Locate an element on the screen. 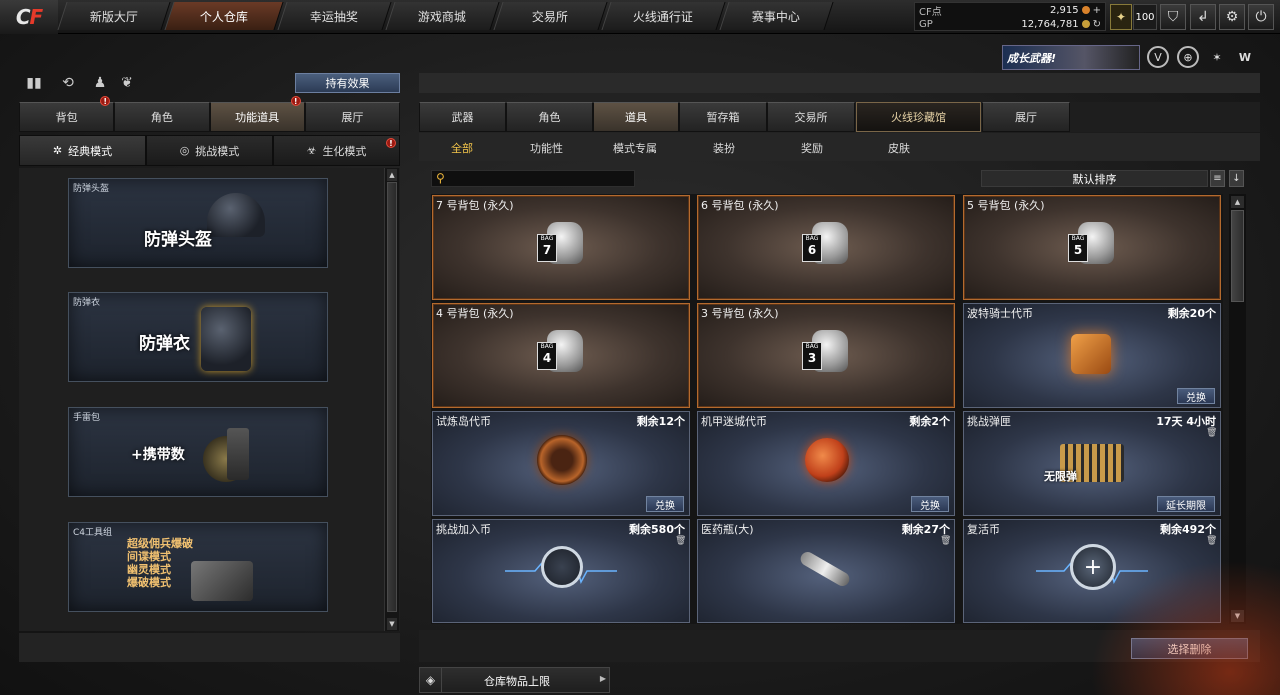 This screenshot has height=695, width=1280. backpack-icon: BAG 6 is located at coordinates (827, 245).